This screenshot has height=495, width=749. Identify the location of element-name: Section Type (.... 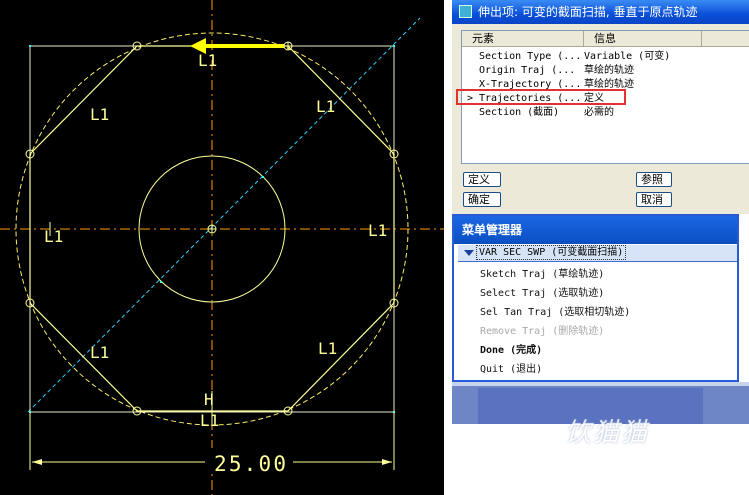
(530, 56).